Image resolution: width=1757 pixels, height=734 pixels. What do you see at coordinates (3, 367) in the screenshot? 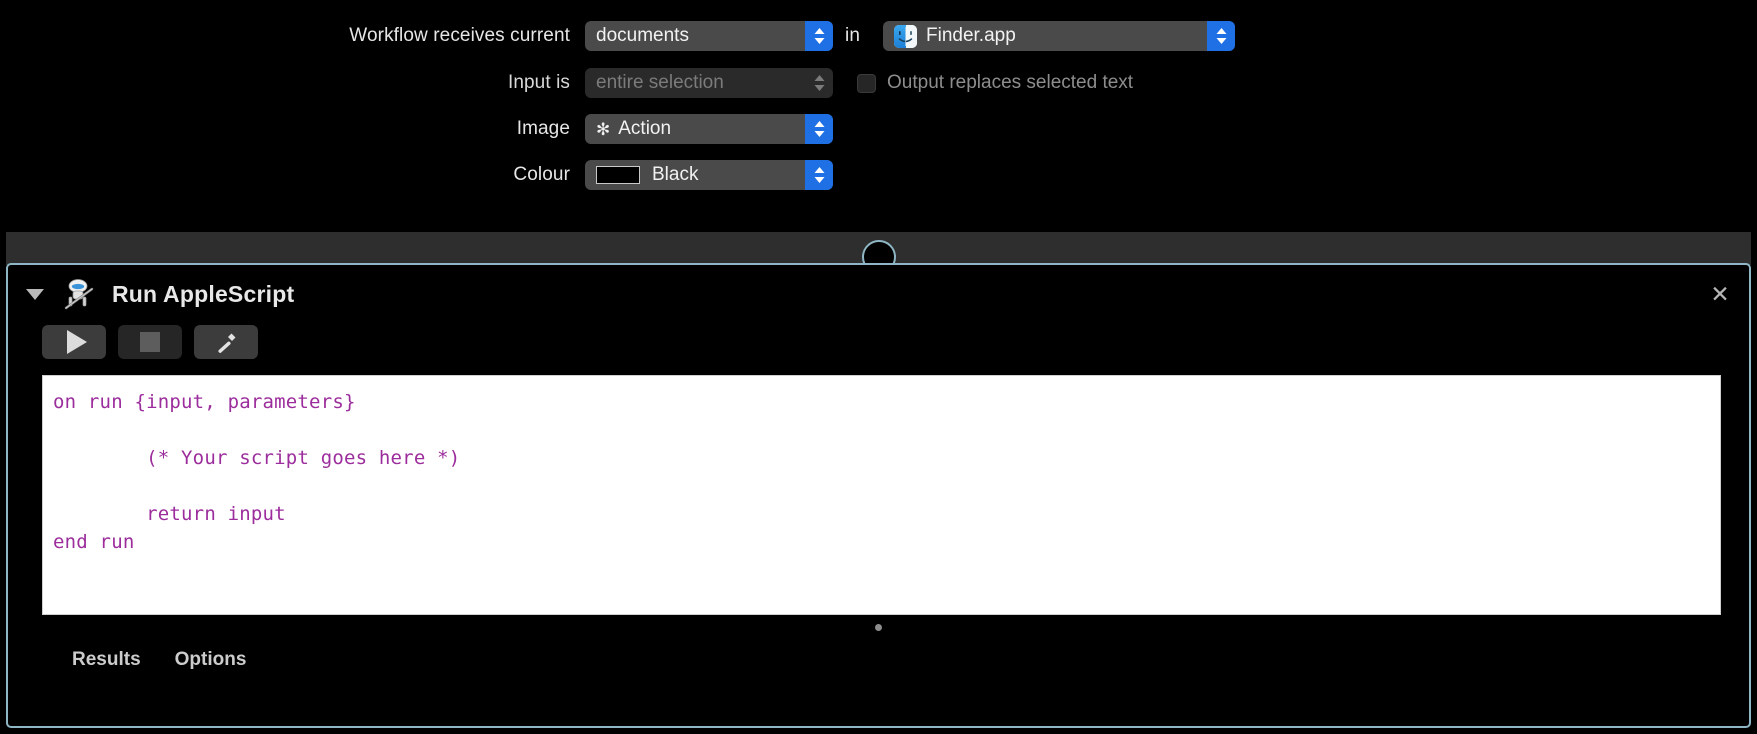
I see `frame-edge-left` at bounding box center [3, 367].